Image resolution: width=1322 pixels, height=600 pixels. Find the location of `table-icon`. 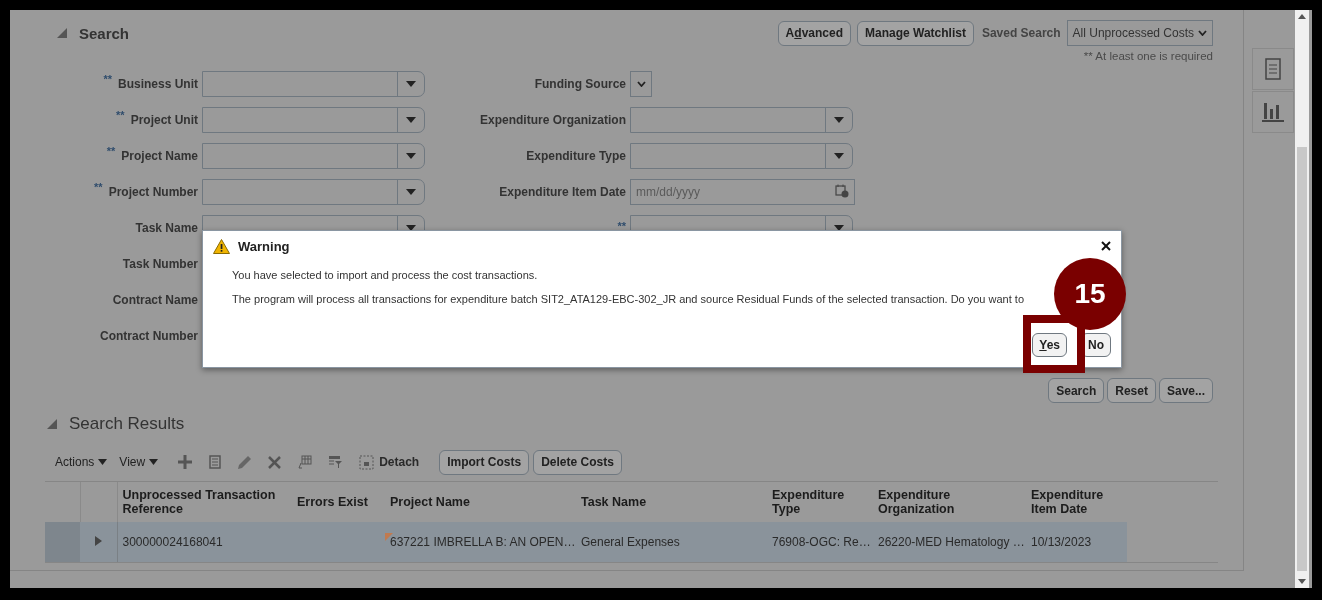

table-icon is located at coordinates (305, 462).